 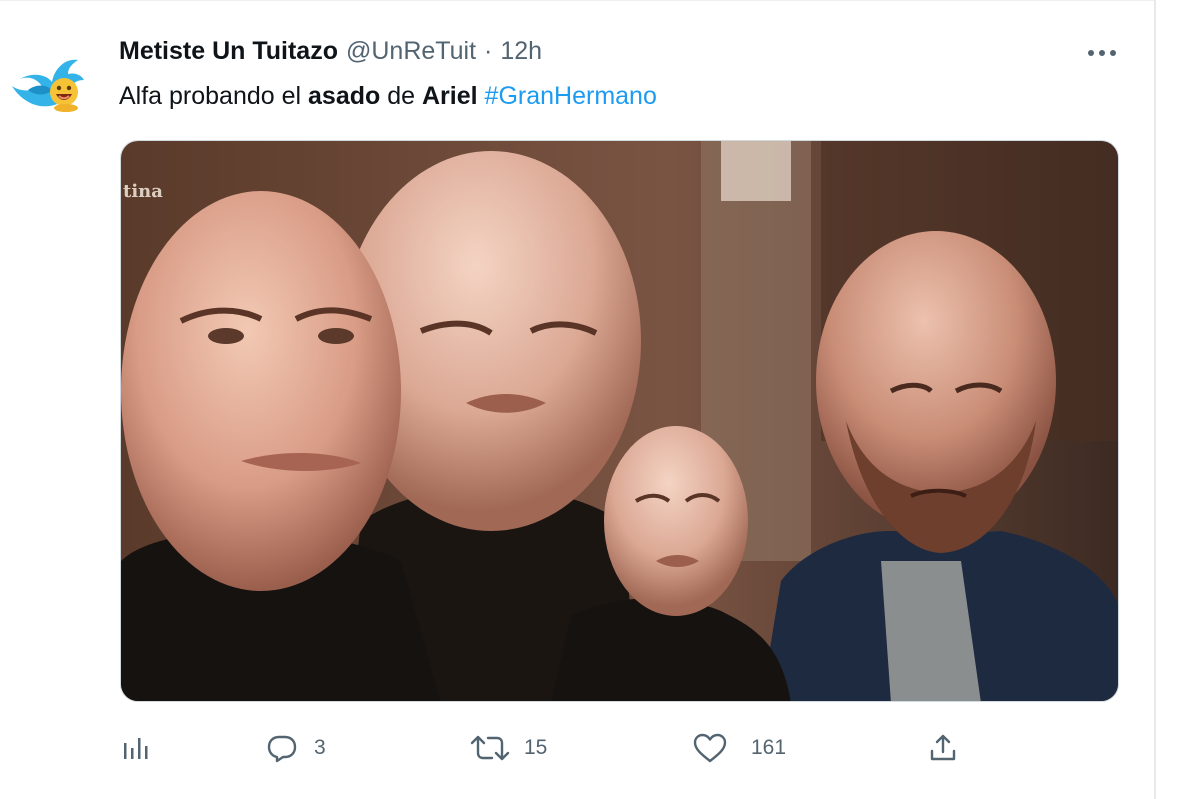 What do you see at coordinates (143, 191) in the screenshot?
I see `watermark-text: tina` at bounding box center [143, 191].